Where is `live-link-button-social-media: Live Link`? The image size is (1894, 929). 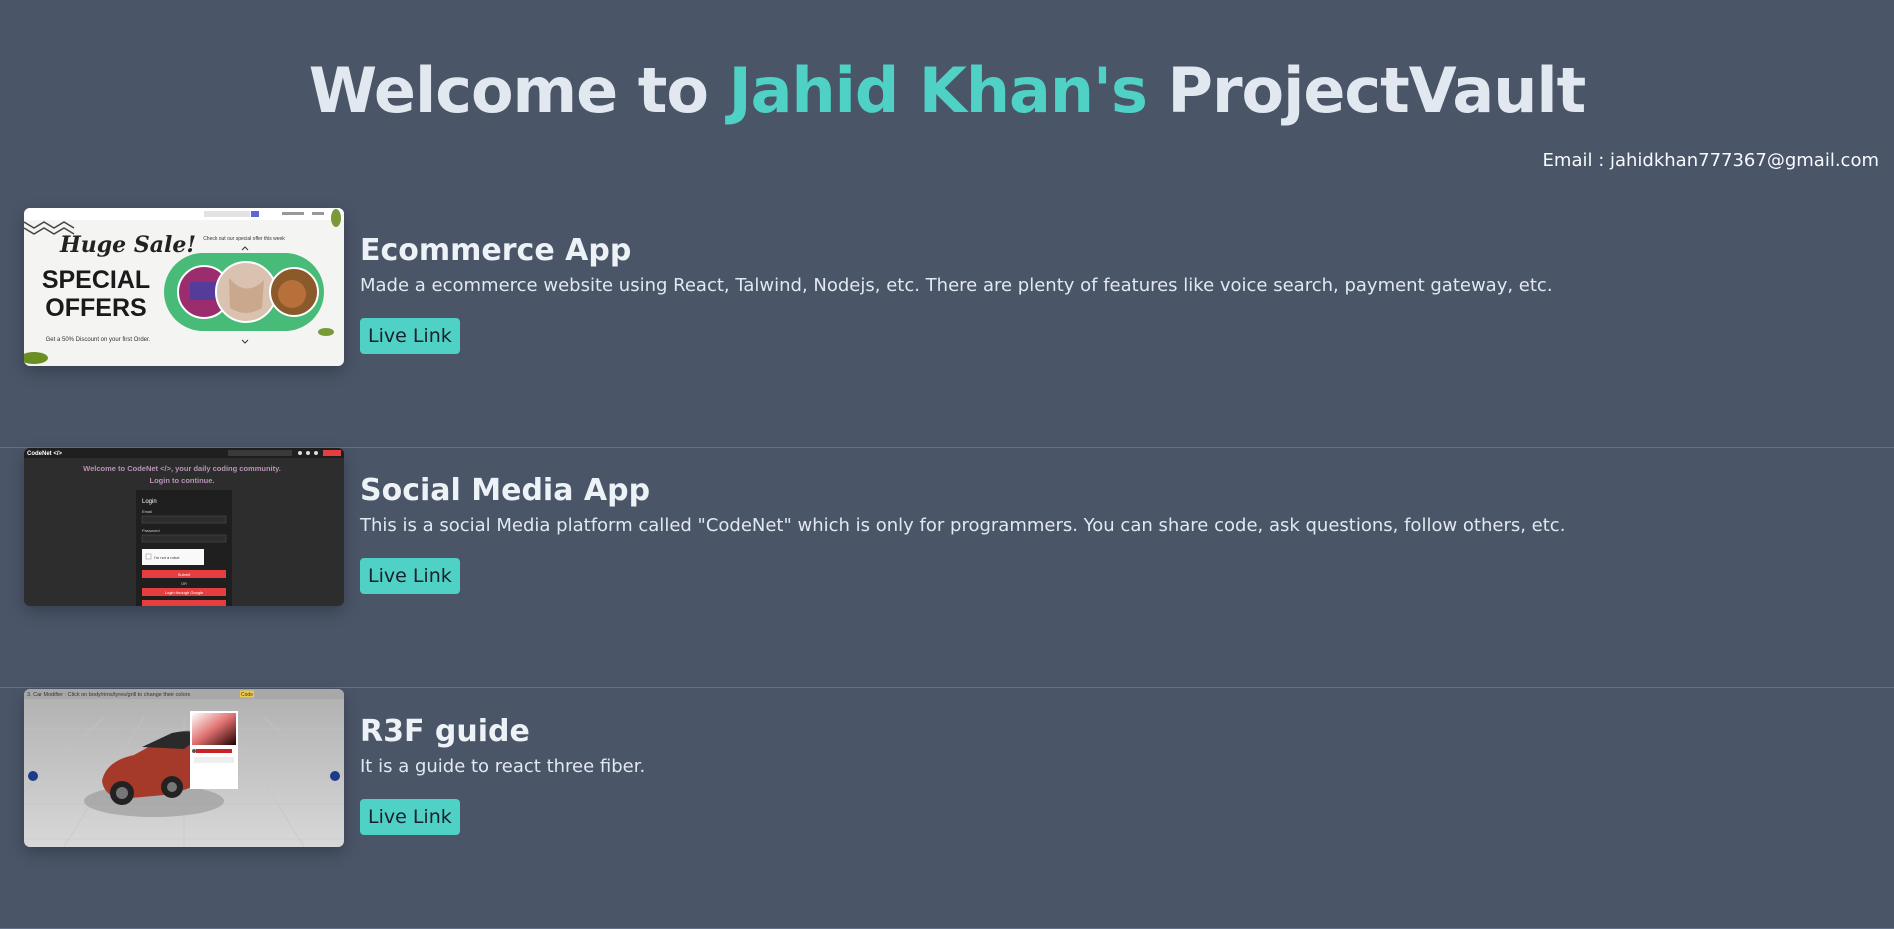 live-link-button-social-media: Live Link is located at coordinates (410, 576).